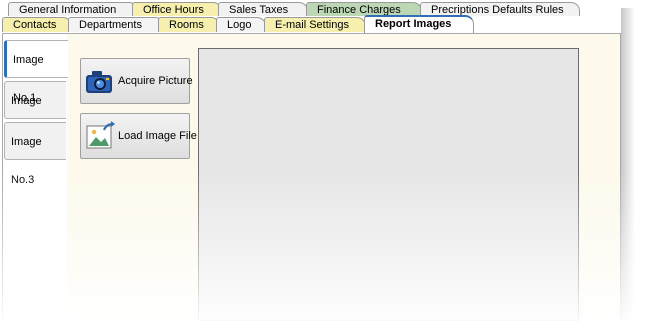  What do you see at coordinates (100, 135) in the screenshot?
I see `image-file-icon` at bounding box center [100, 135].